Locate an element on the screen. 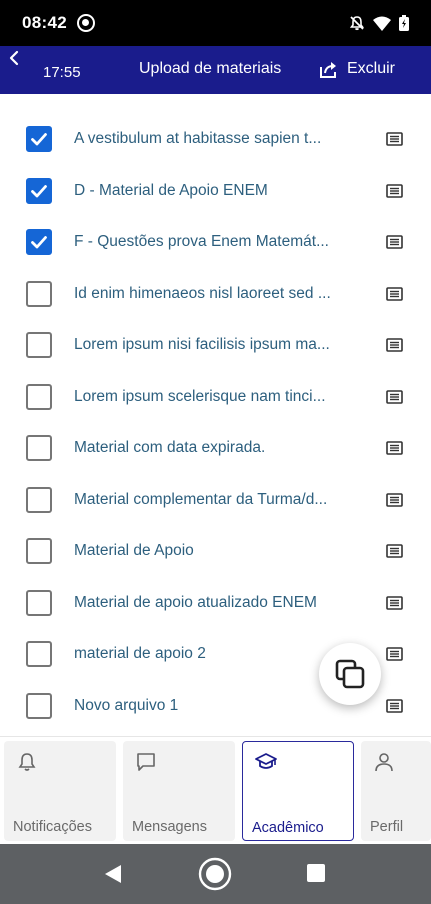 The width and height of the screenshot is (431, 904). bell-icon is located at coordinates (27, 762).